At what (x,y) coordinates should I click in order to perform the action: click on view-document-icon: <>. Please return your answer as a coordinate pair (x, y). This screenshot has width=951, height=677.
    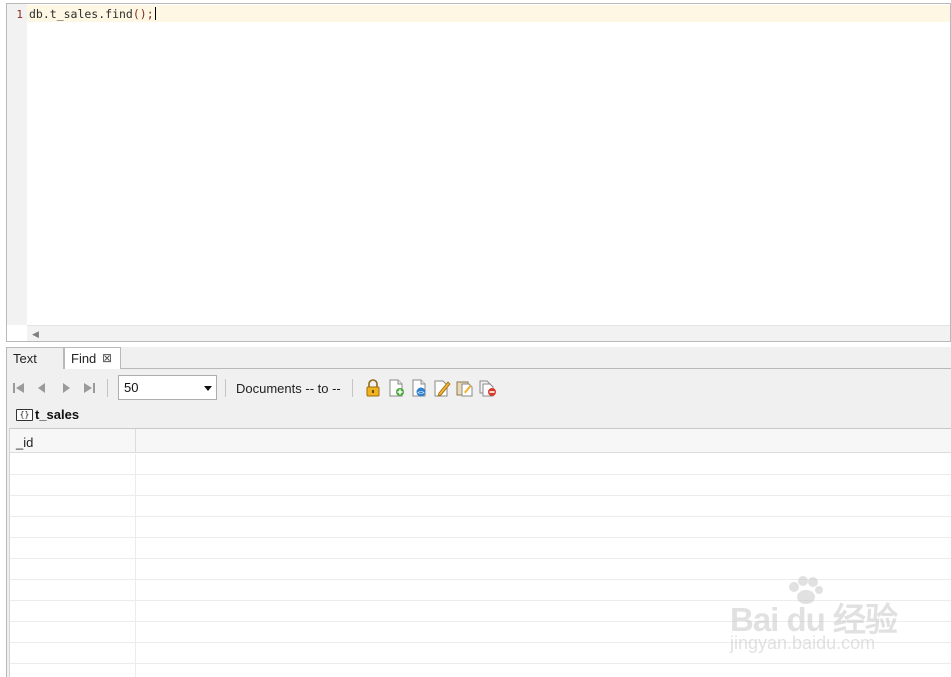
    Looking at the image, I should click on (419, 388).